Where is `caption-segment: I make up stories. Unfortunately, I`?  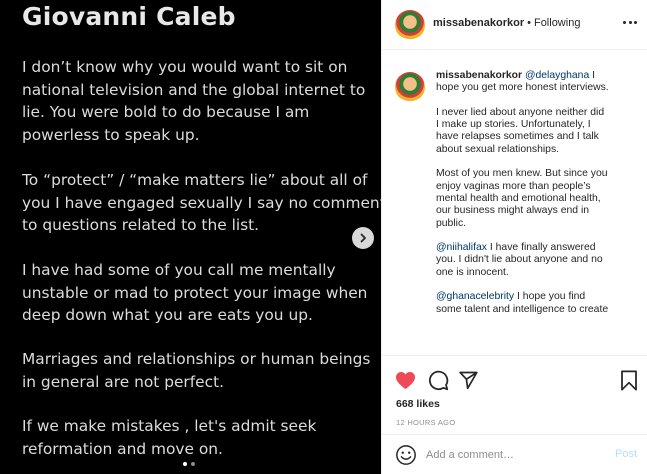
caption-segment: I make up stories. Unfortunately, I is located at coordinates (513, 125).